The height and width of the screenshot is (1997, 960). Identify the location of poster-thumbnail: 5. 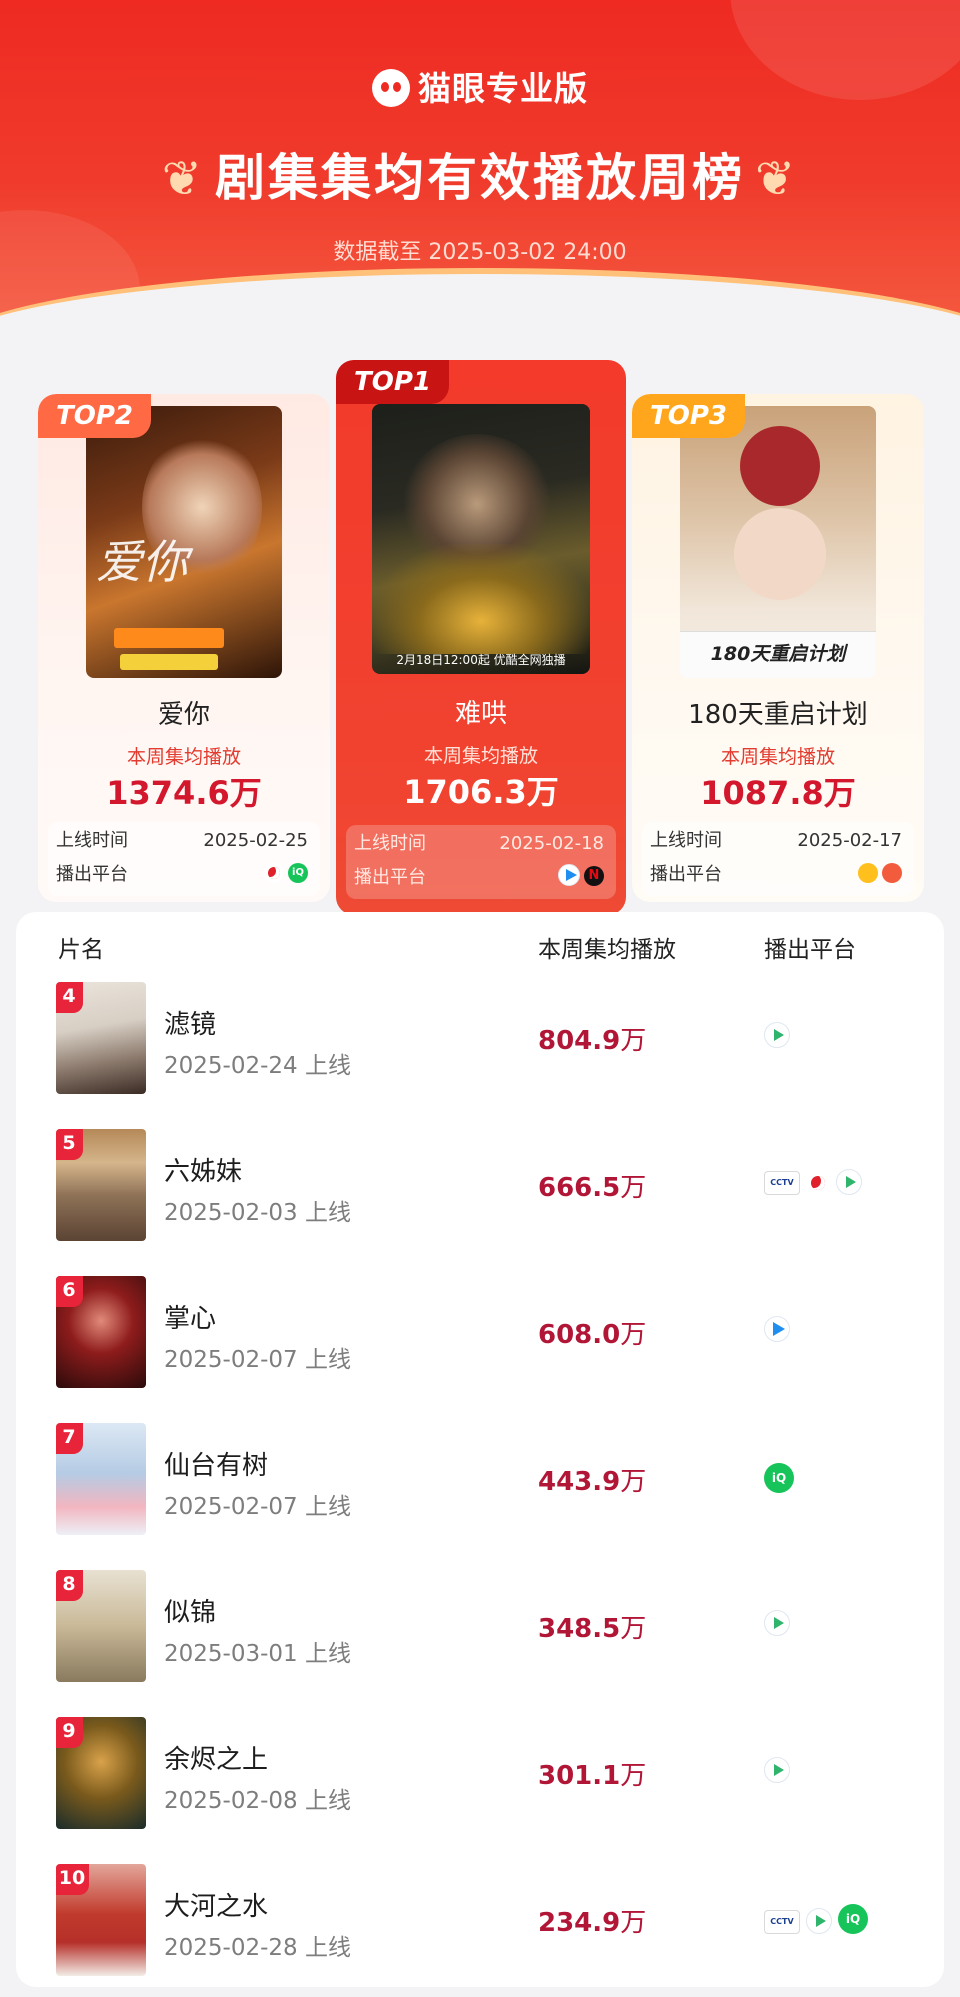
(101, 1185).